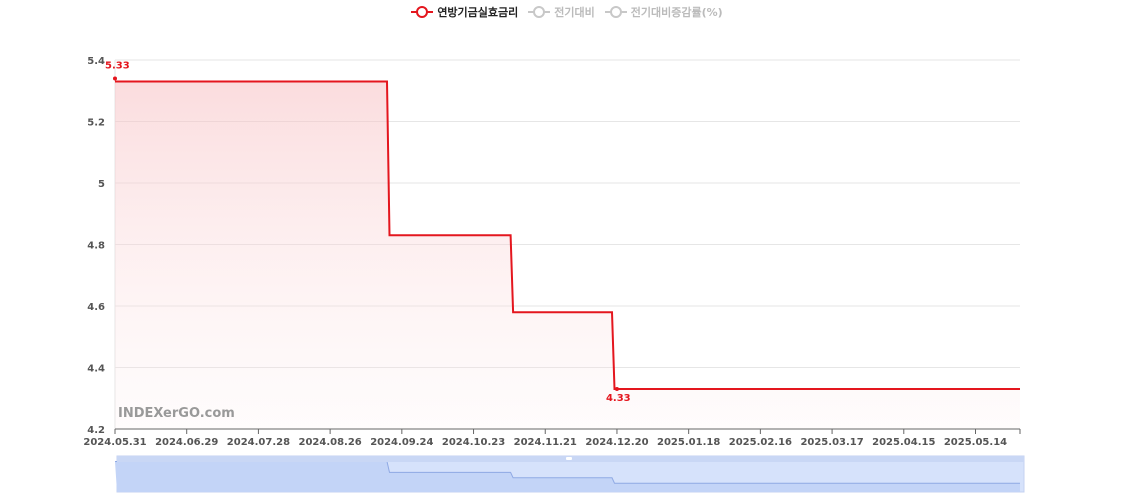  I want to click on x-tick-label: 2025.01.18, so click(688, 442).